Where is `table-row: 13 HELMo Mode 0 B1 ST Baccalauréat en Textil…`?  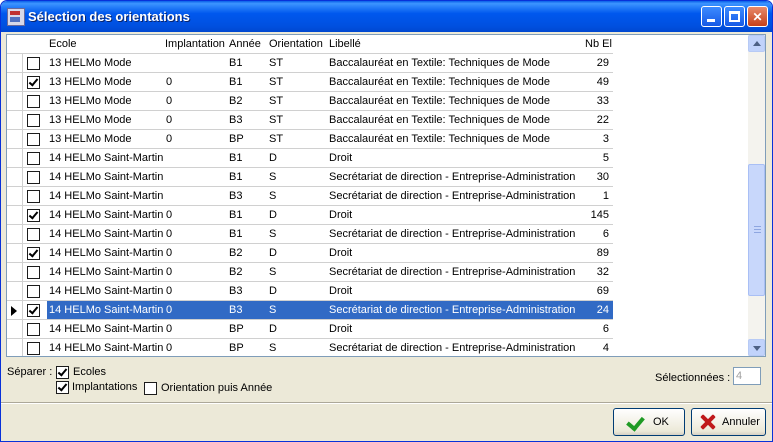 table-row: 13 HELMo Mode 0 B1 ST Baccalauréat en Textil… is located at coordinates (310, 82).